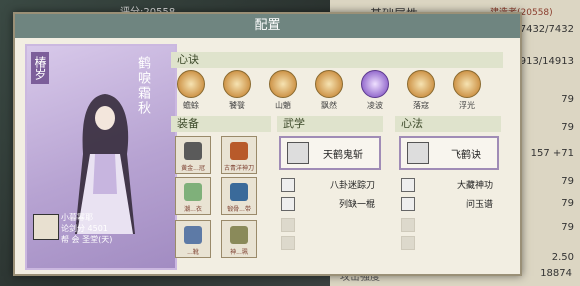 This screenshot has width=580, height=286. What do you see at coordinates (356, 205) in the screenshot?
I see `wuxue-skill-label: 列缺一棍` at bounding box center [356, 205].